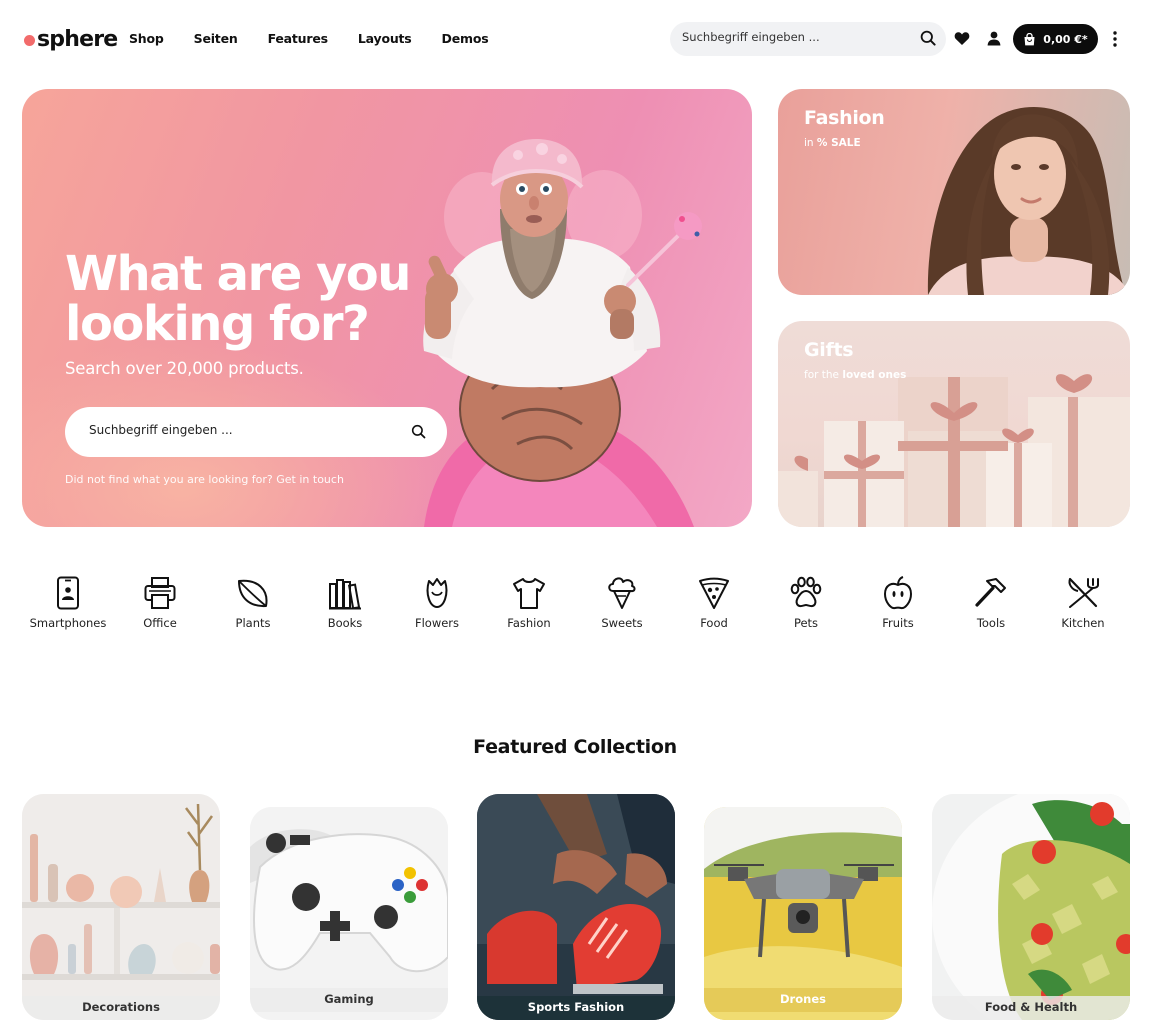  I want to click on sports-fashion-image, so click(576, 907).